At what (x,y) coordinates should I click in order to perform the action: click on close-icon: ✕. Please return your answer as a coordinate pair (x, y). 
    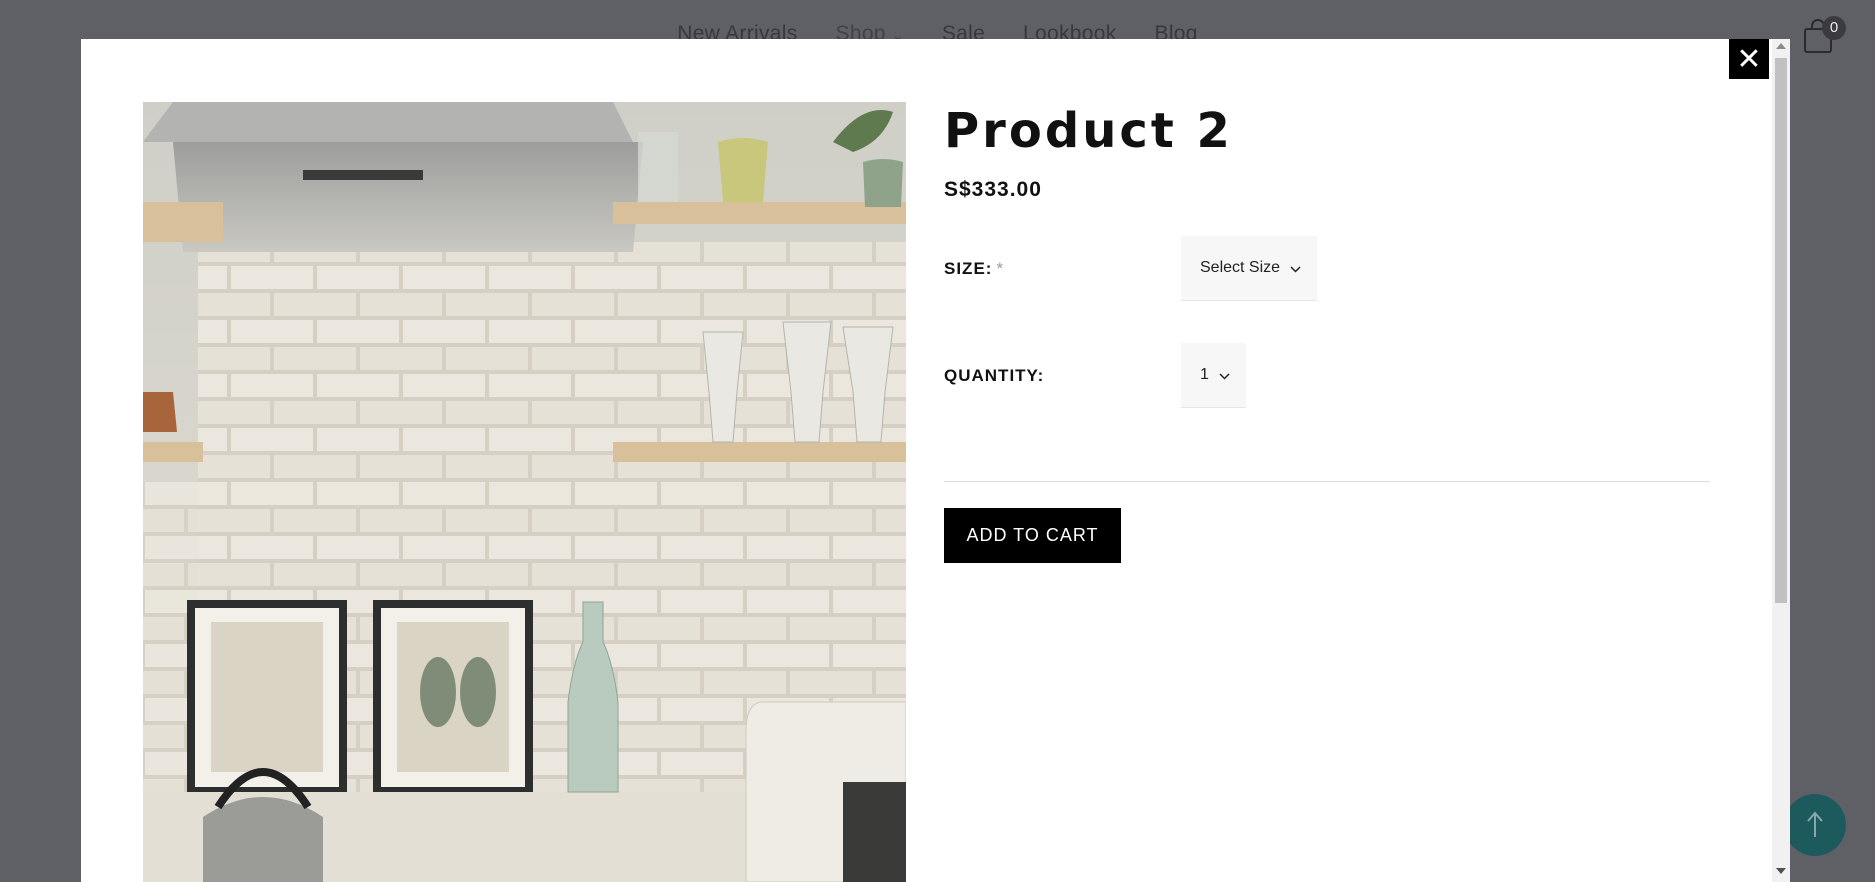
    Looking at the image, I should click on (1749, 59).